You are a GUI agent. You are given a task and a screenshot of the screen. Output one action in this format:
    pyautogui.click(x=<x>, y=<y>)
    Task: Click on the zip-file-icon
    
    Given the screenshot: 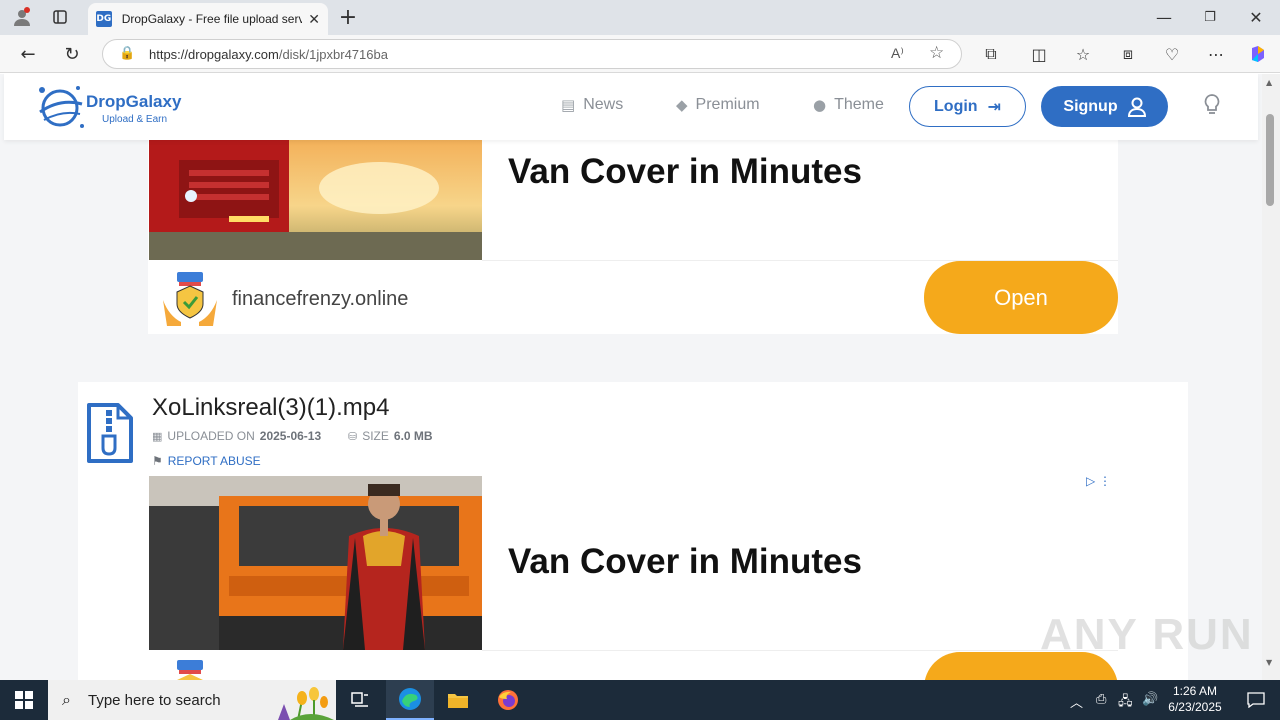 What is the action you would take?
    pyautogui.click(x=110, y=433)
    